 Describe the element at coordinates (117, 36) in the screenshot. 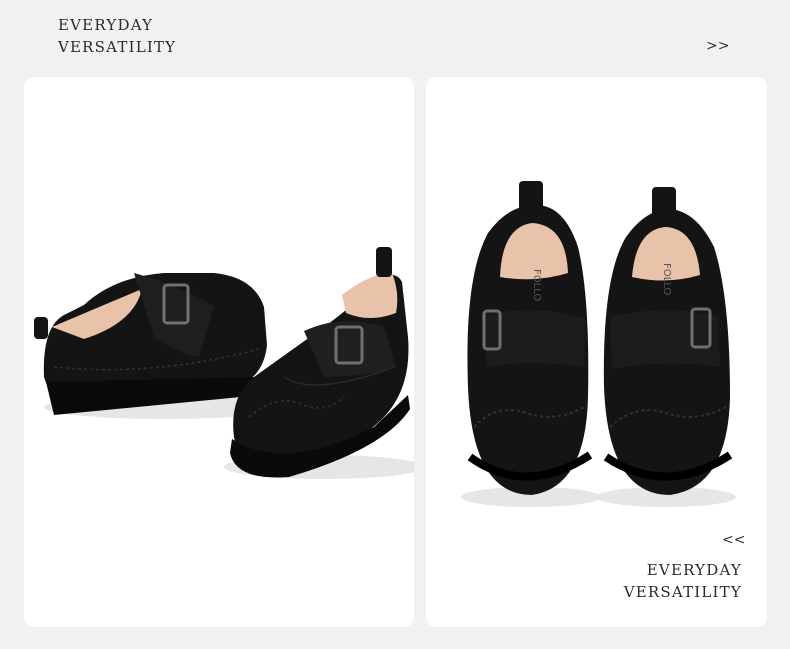

I see `header-title: EVERYDAY VERSATILITY` at that location.